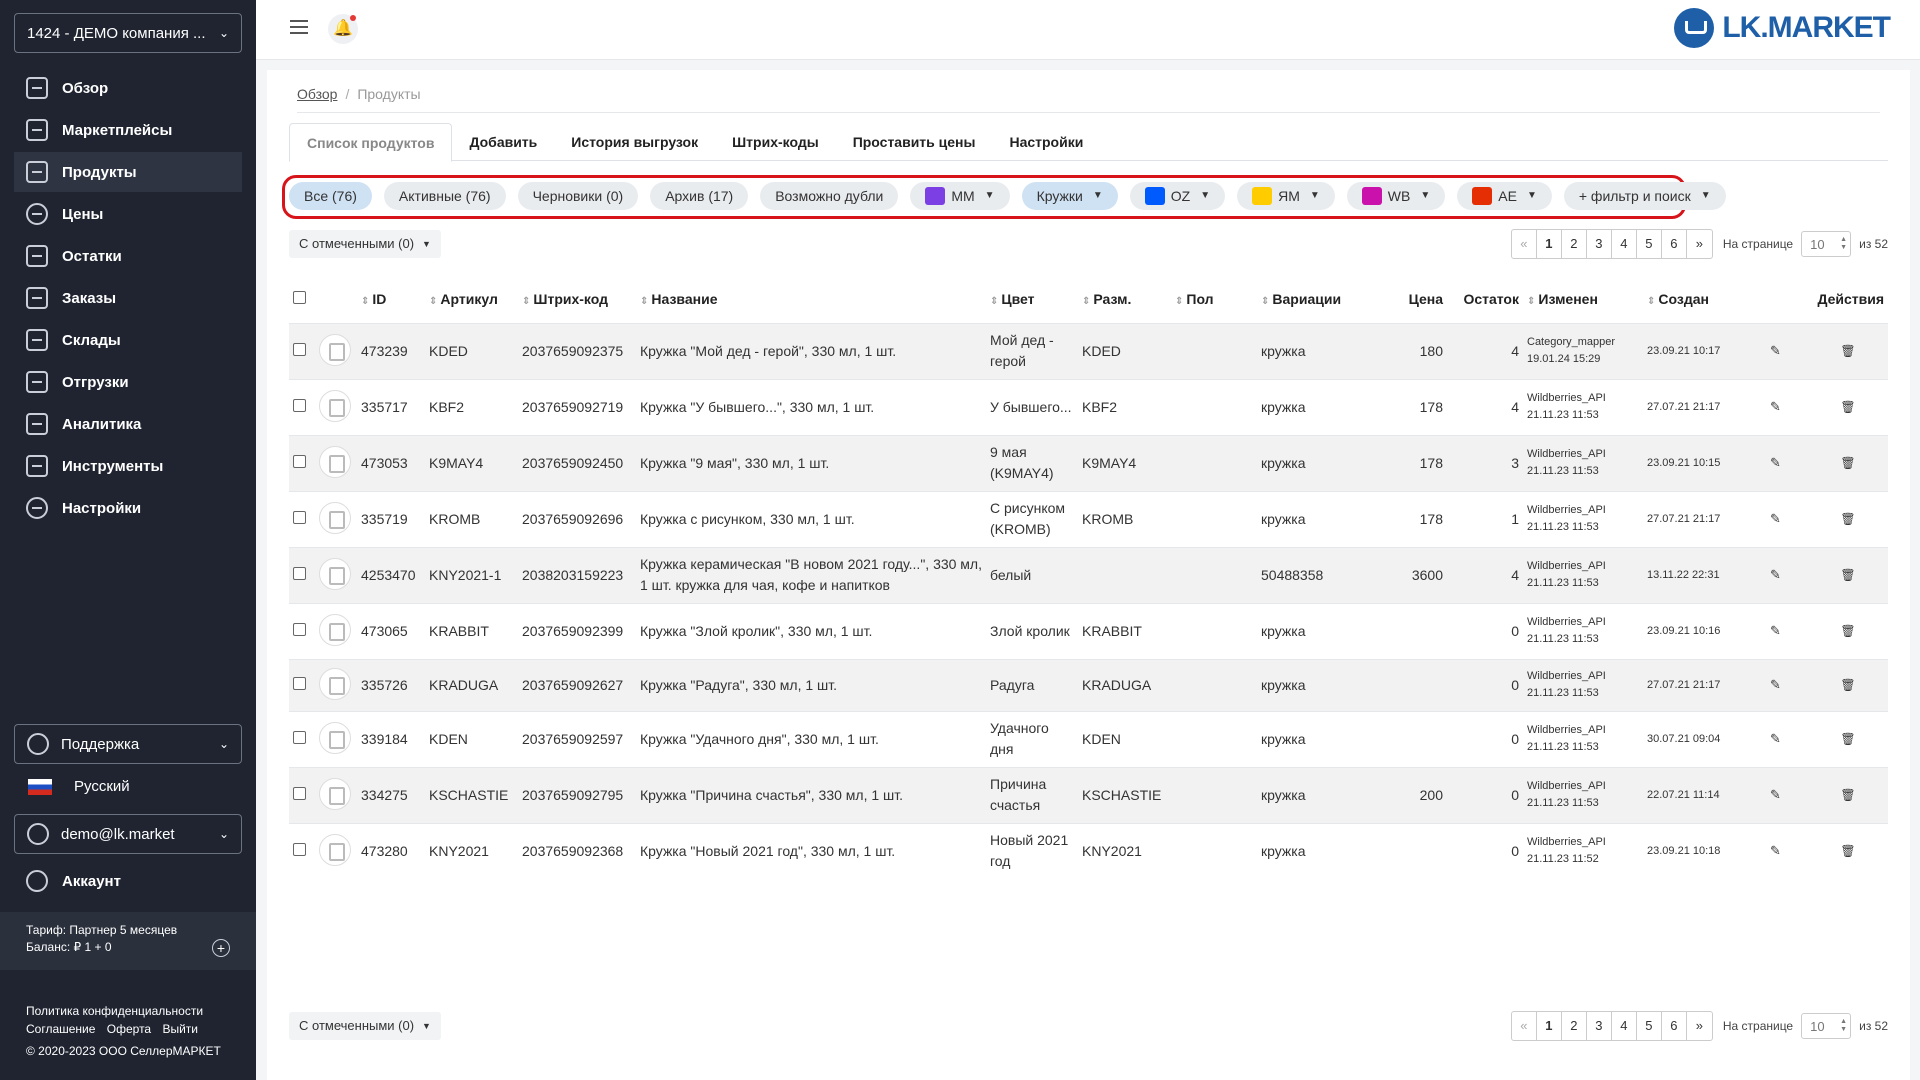 This screenshot has width=1920, height=1080. What do you see at coordinates (1046, 142) in the screenshot?
I see `tab: Настройки` at bounding box center [1046, 142].